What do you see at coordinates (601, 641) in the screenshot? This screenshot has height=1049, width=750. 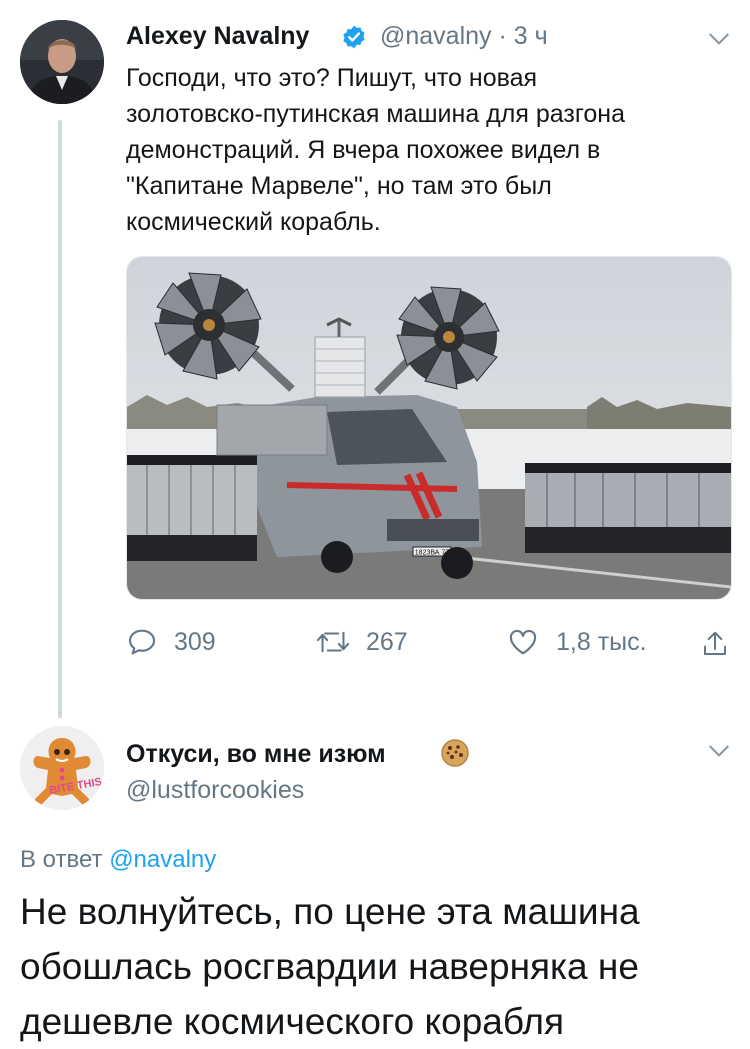 I see `like-count: 1,8 тыс.` at bounding box center [601, 641].